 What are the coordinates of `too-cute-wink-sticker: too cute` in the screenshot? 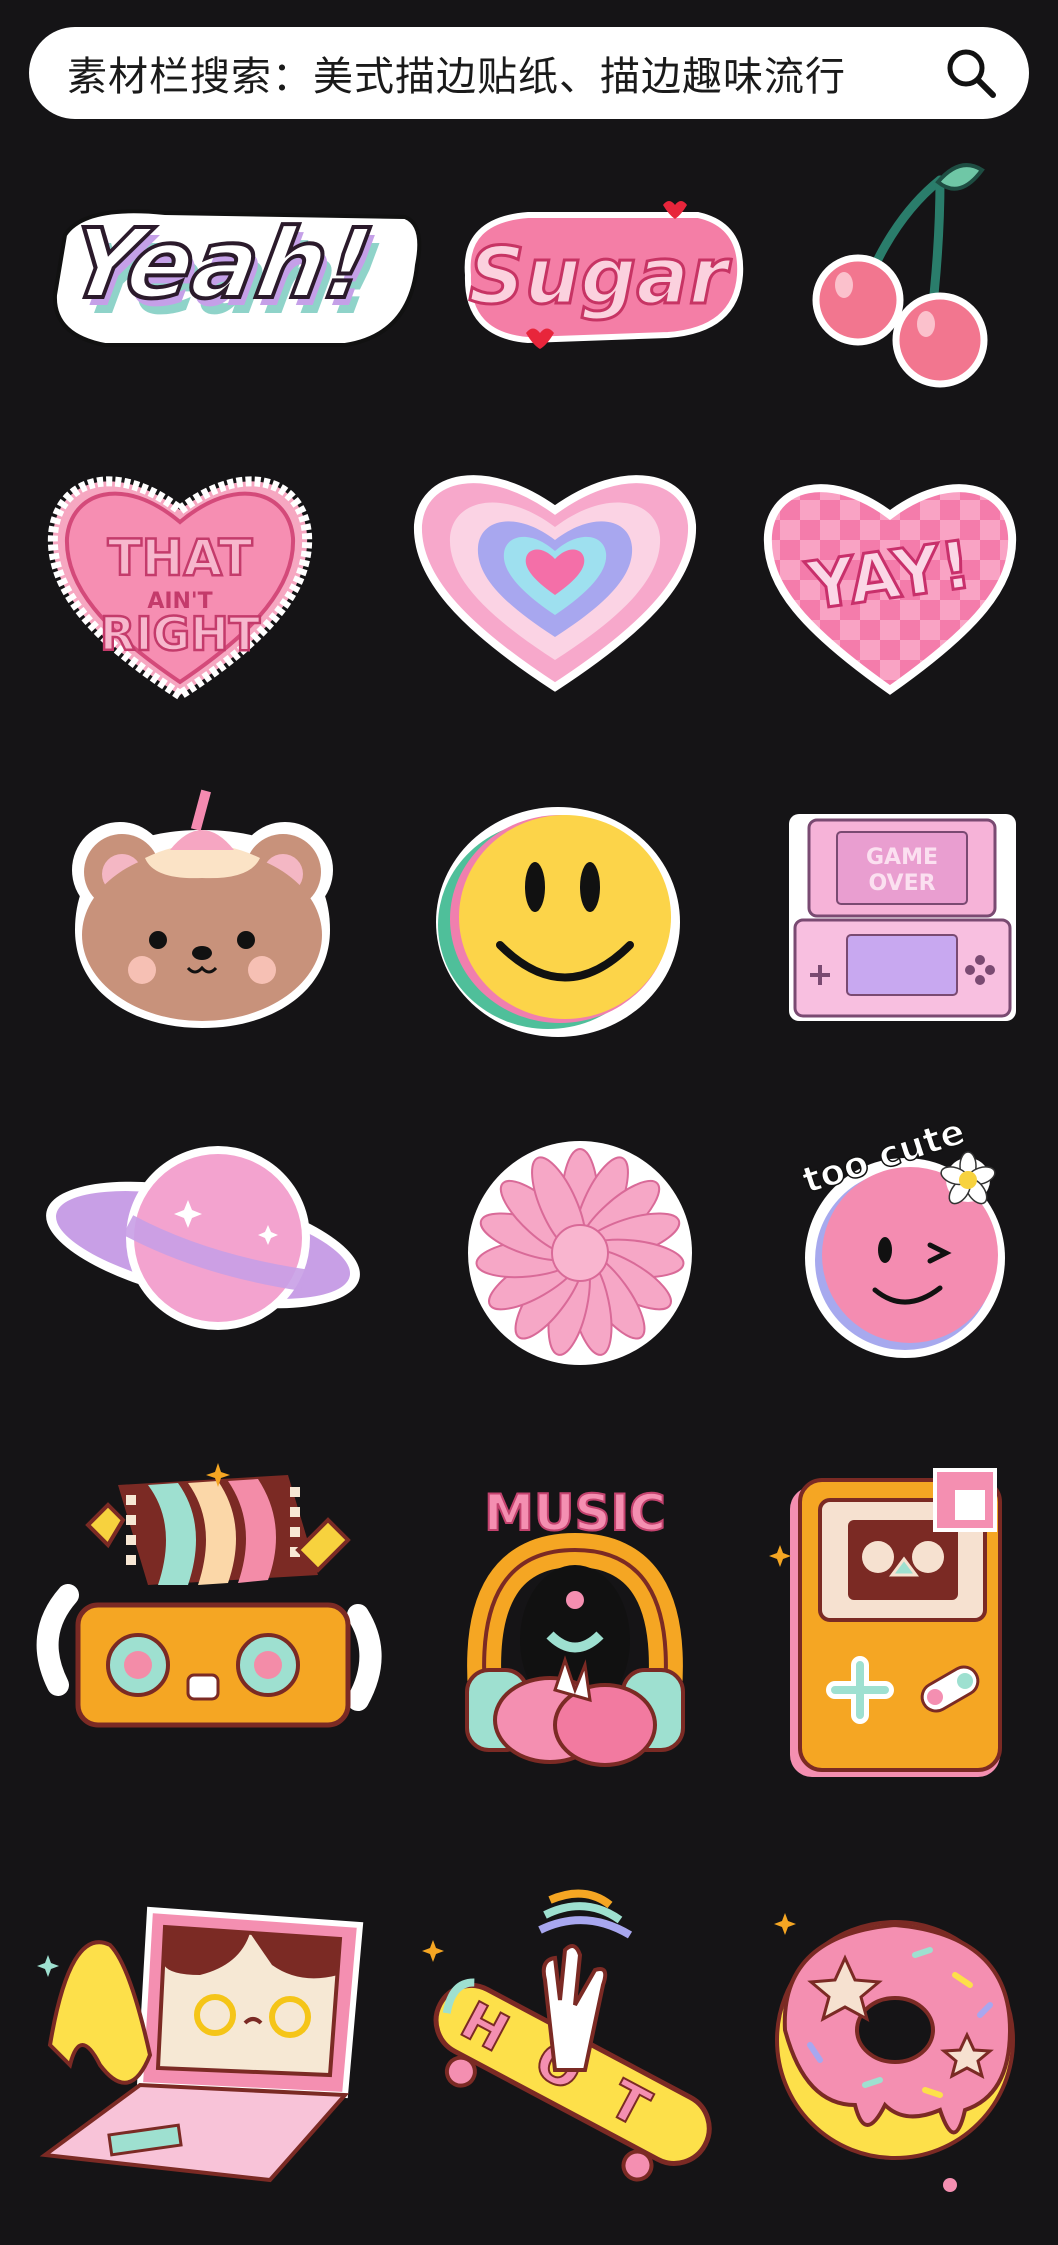 It's located at (902, 1230).